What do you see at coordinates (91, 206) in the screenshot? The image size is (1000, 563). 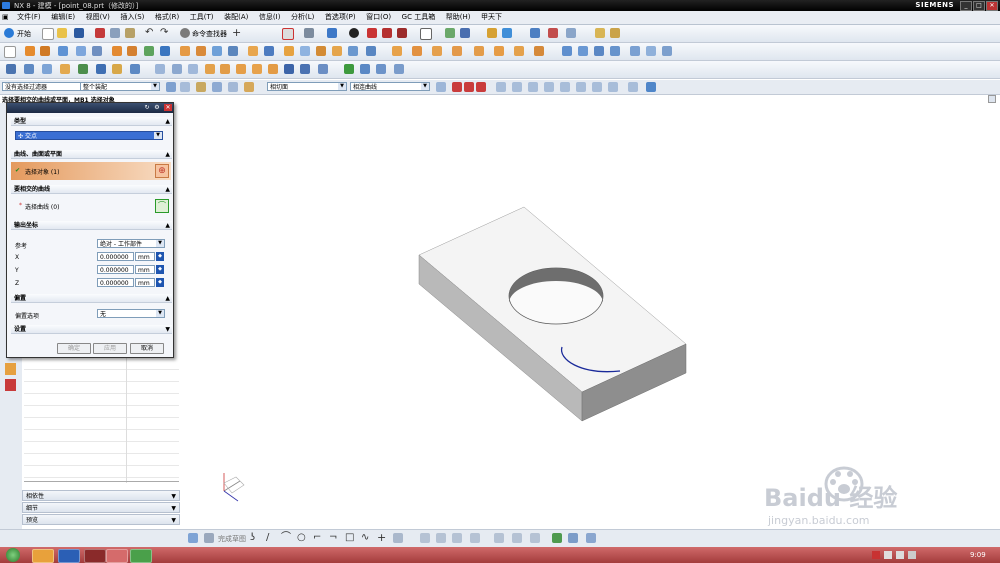 I see `select-curve-row: * 选择曲线 (0) ⌒` at bounding box center [91, 206].